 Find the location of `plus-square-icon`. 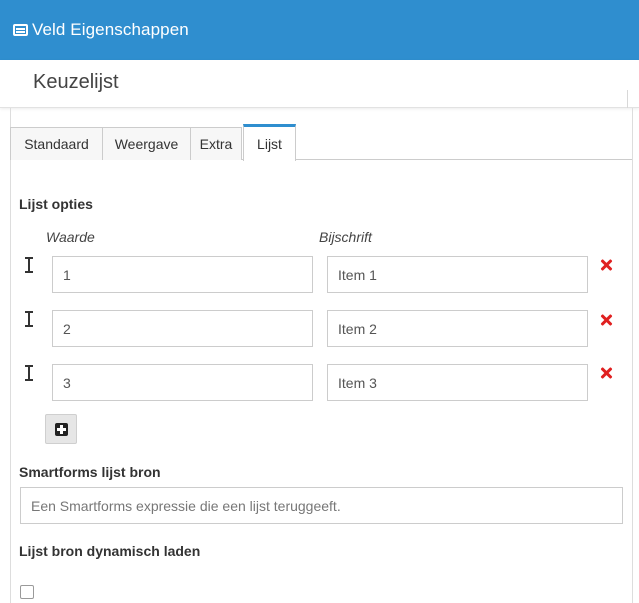

plus-square-icon is located at coordinates (61, 429).